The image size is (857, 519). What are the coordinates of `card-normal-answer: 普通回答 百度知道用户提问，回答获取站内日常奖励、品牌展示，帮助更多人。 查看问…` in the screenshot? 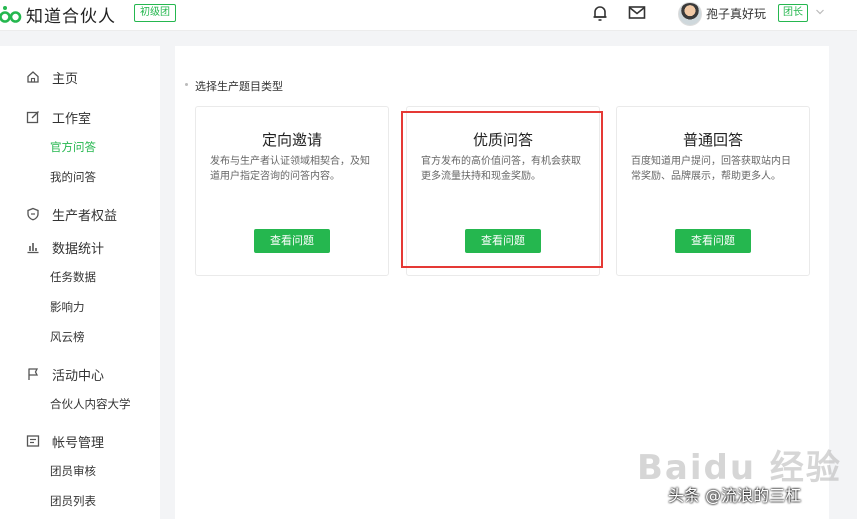 It's located at (713, 191).